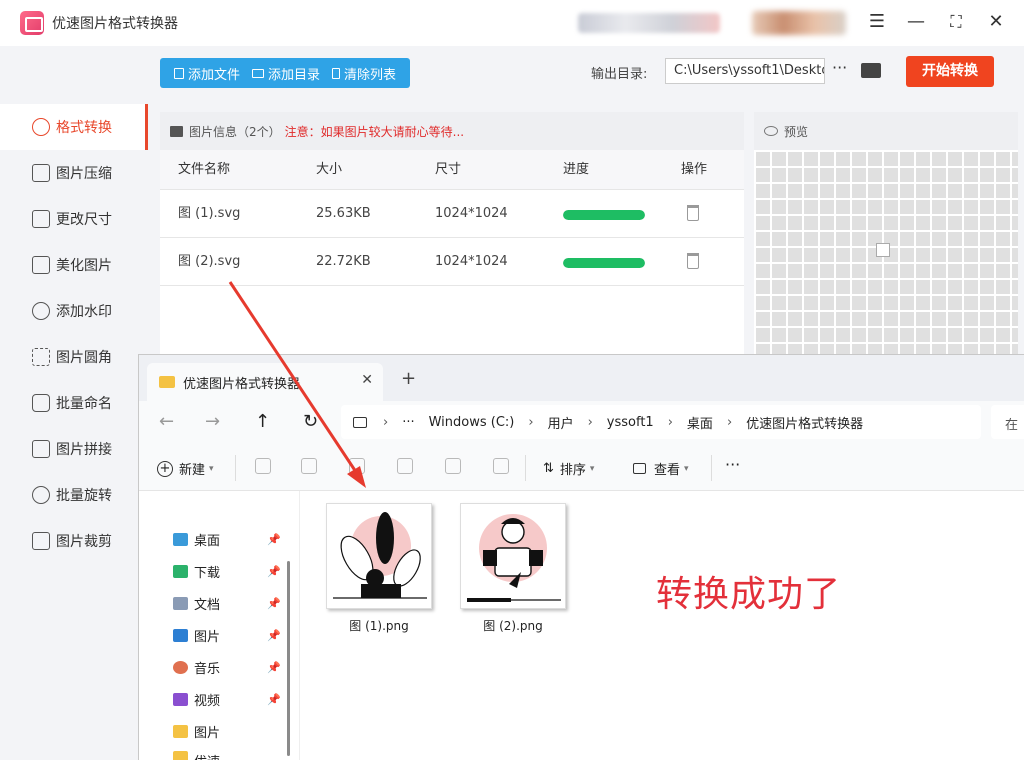 The width and height of the screenshot is (1024, 760). Describe the element at coordinates (871, 70) in the screenshot. I see `open-folder-icon` at that location.